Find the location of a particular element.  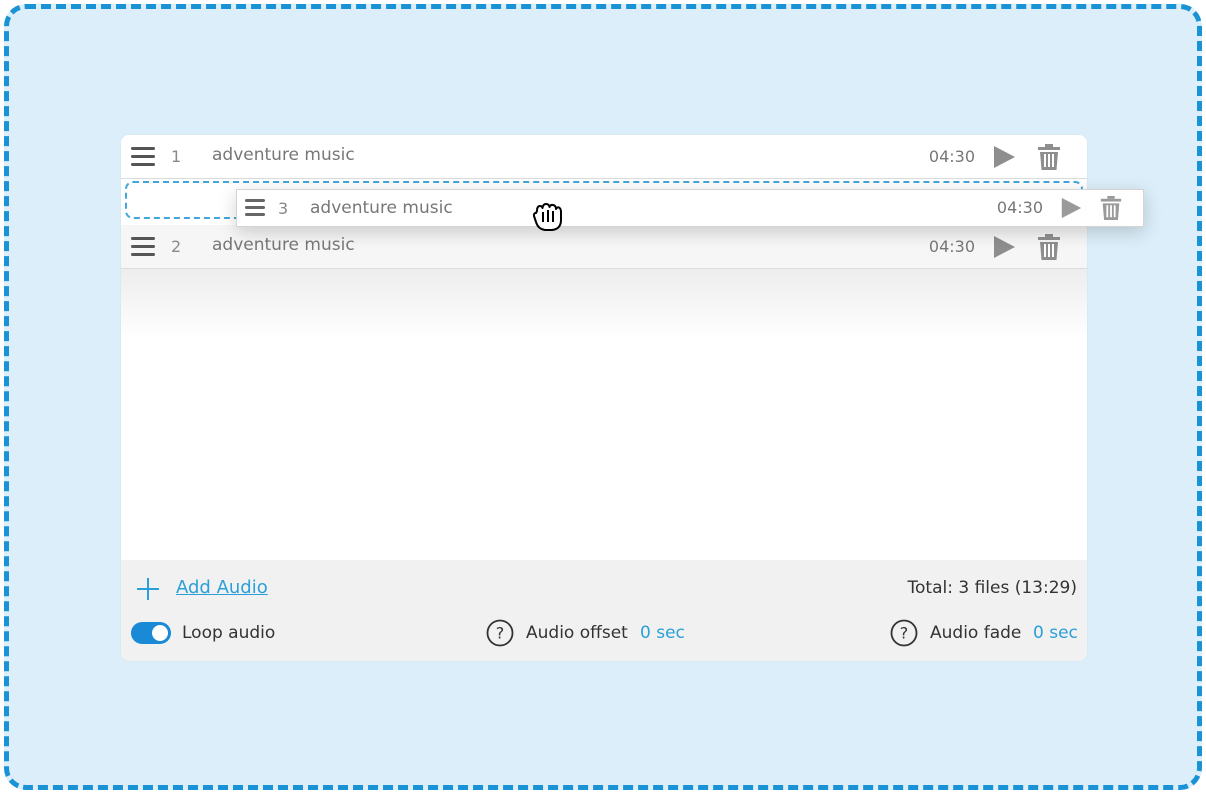

list-shadow is located at coordinates (604, 304).